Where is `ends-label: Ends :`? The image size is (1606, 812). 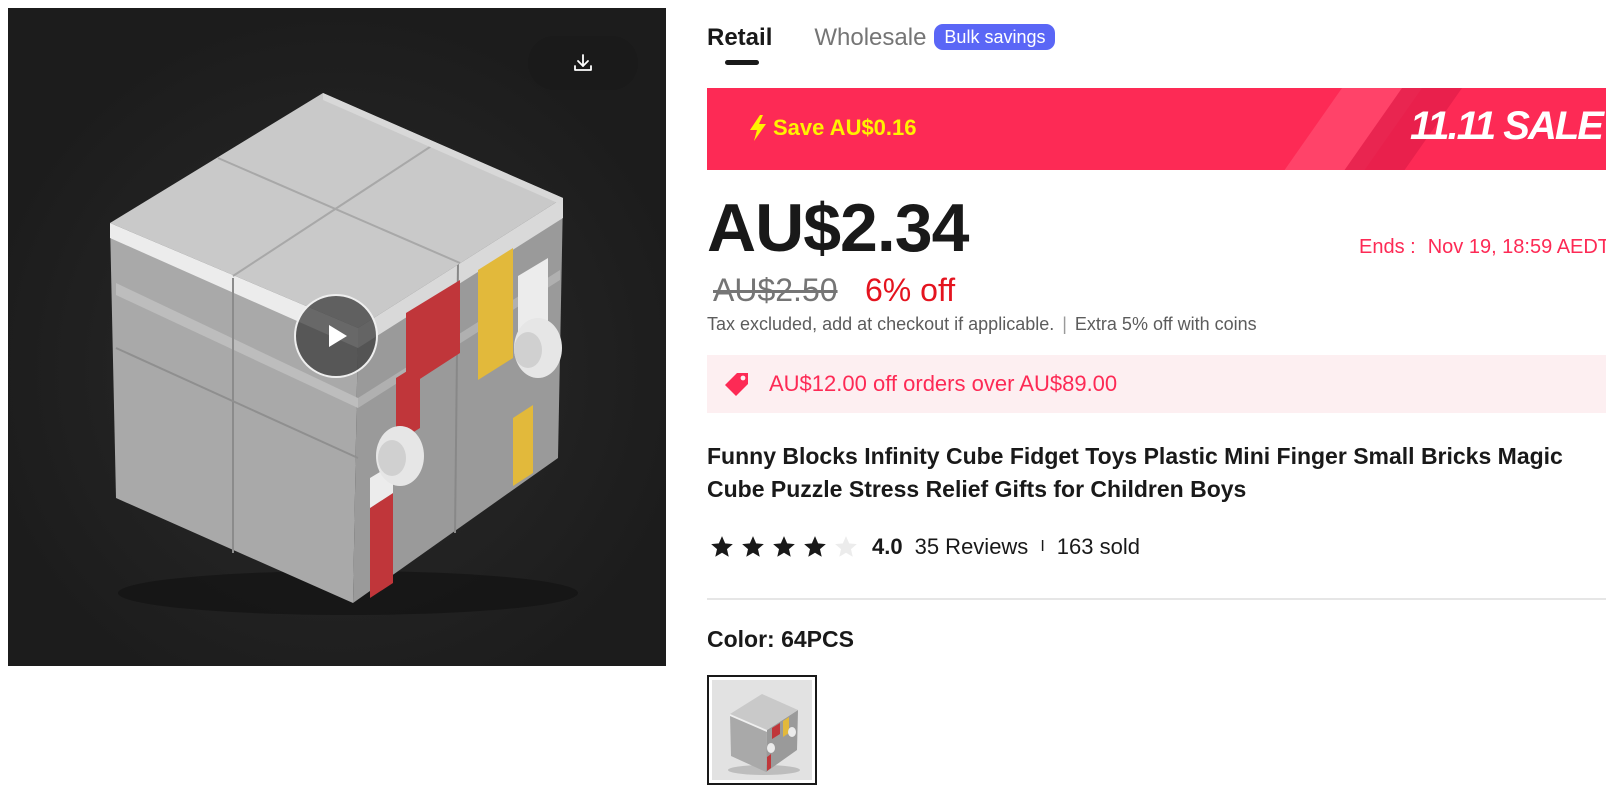
ends-label: Ends : is located at coordinates (1387, 247).